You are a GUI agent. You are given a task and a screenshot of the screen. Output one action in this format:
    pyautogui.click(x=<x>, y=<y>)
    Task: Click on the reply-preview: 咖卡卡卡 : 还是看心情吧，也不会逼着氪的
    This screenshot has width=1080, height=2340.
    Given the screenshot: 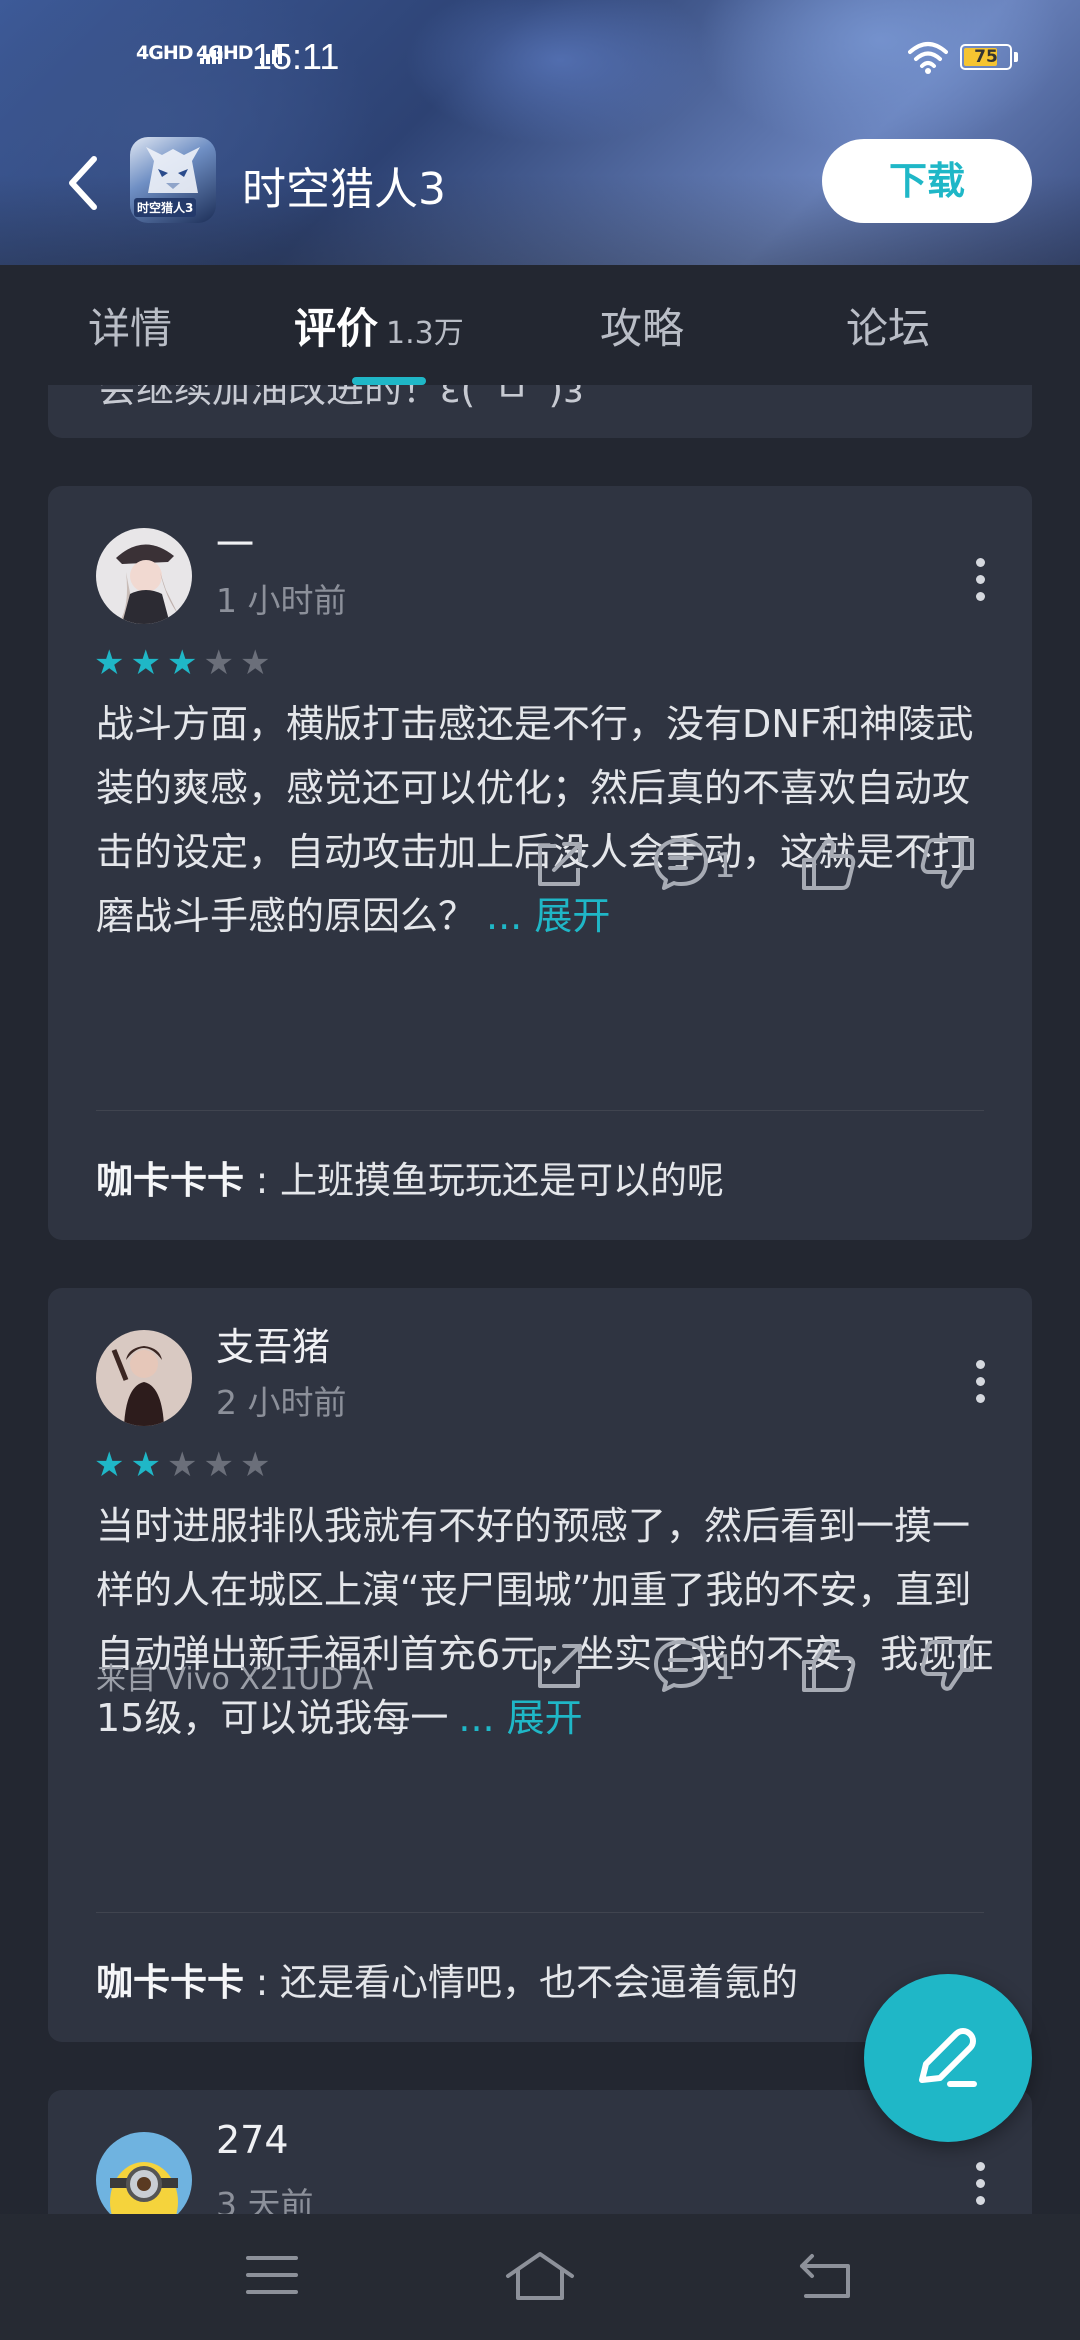 What is the action you would take?
    pyautogui.click(x=447, y=1979)
    